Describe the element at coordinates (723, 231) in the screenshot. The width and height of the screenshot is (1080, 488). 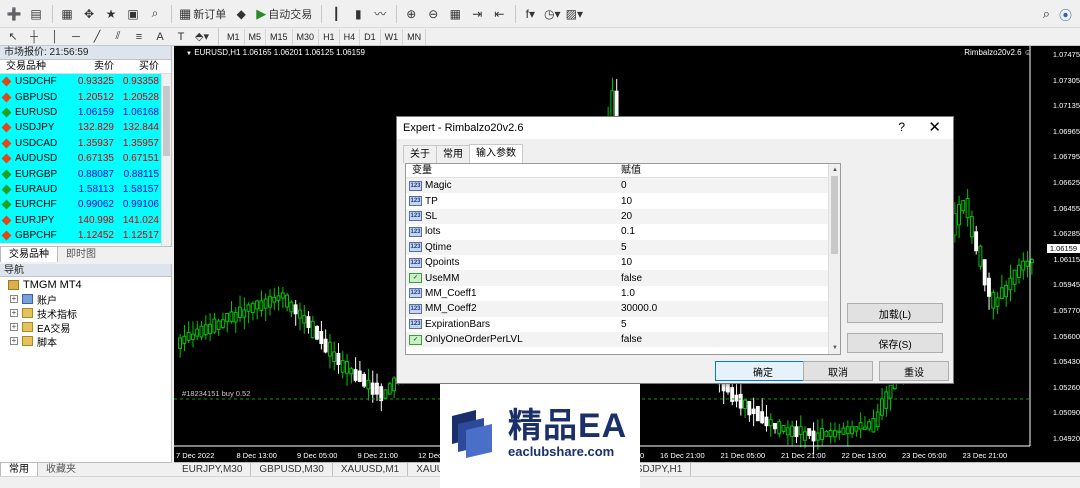
I see `parameter-value: 0.1` at that location.